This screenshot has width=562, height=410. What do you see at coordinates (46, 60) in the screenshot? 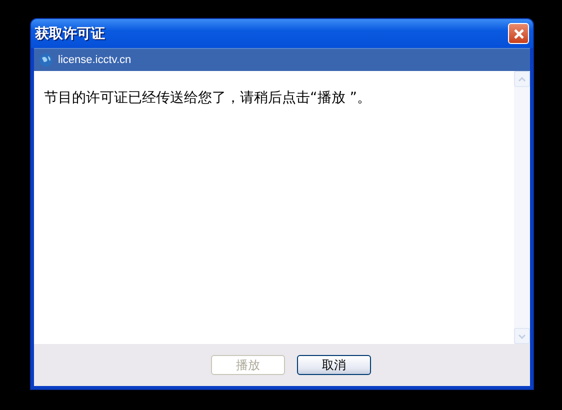
I see `globe-icon` at bounding box center [46, 60].